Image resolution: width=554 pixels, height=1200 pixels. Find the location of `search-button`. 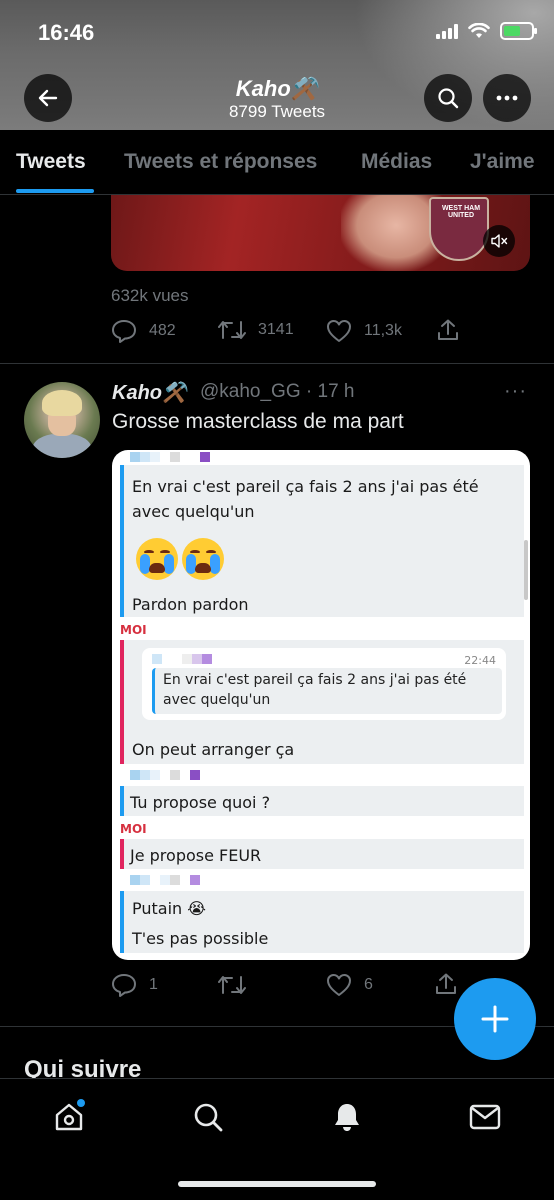

search-button is located at coordinates (448, 98).